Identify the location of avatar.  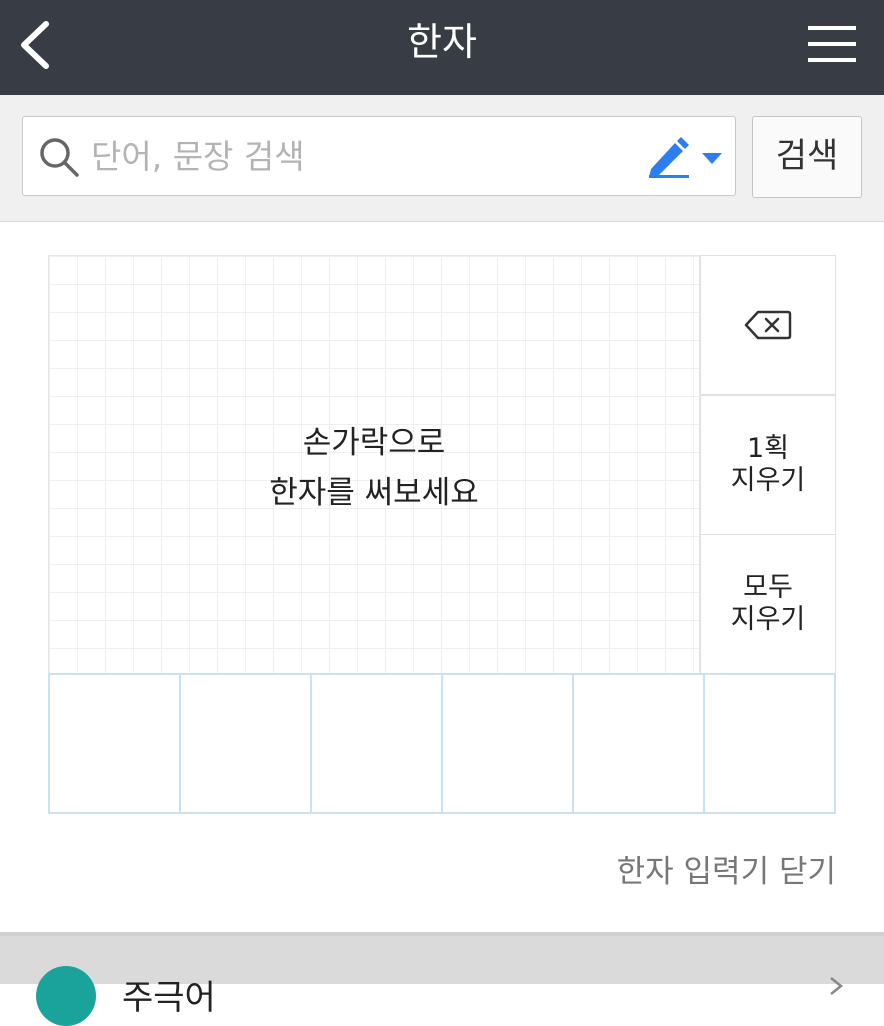
(66, 996).